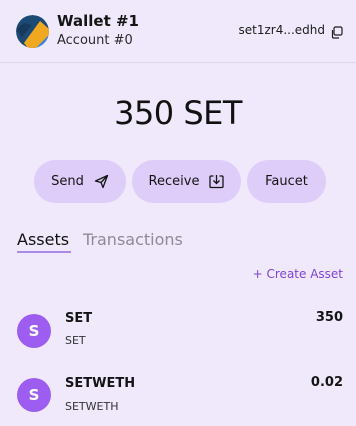 The height and width of the screenshot is (426, 356). Describe the element at coordinates (178, 31) in the screenshot. I see `wallet-header: Wallet #1 Account #0 set1zr4...edhd` at that location.